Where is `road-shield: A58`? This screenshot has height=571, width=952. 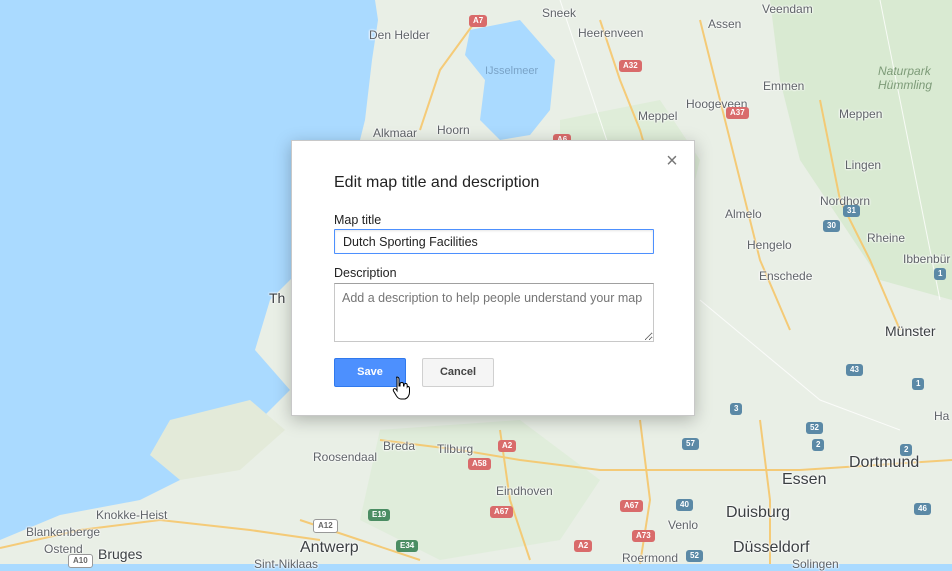
road-shield: A58 is located at coordinates (479, 464).